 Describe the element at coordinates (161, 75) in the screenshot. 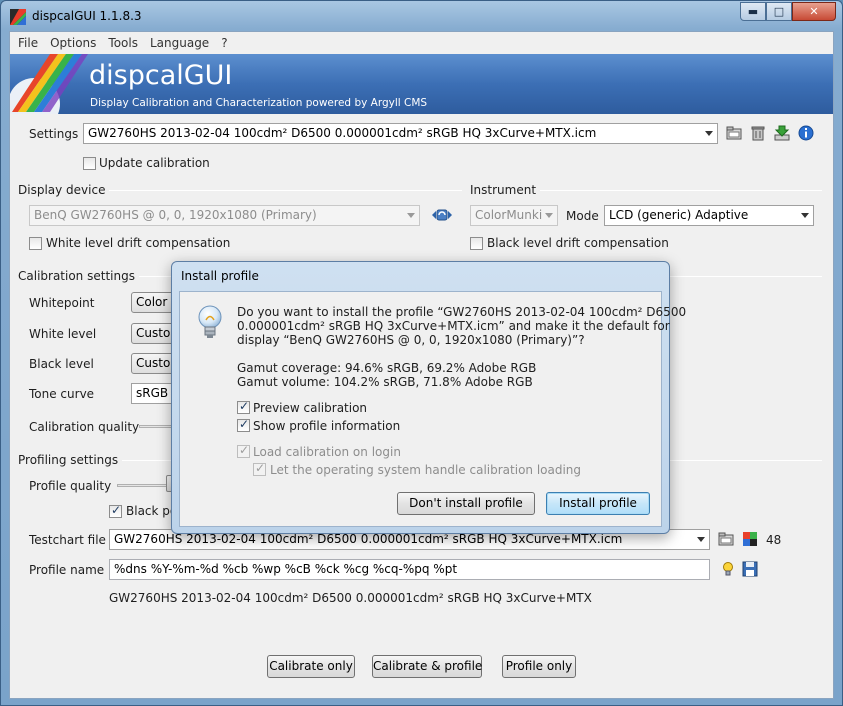

I see `banner-title: dispcalGUI` at that location.